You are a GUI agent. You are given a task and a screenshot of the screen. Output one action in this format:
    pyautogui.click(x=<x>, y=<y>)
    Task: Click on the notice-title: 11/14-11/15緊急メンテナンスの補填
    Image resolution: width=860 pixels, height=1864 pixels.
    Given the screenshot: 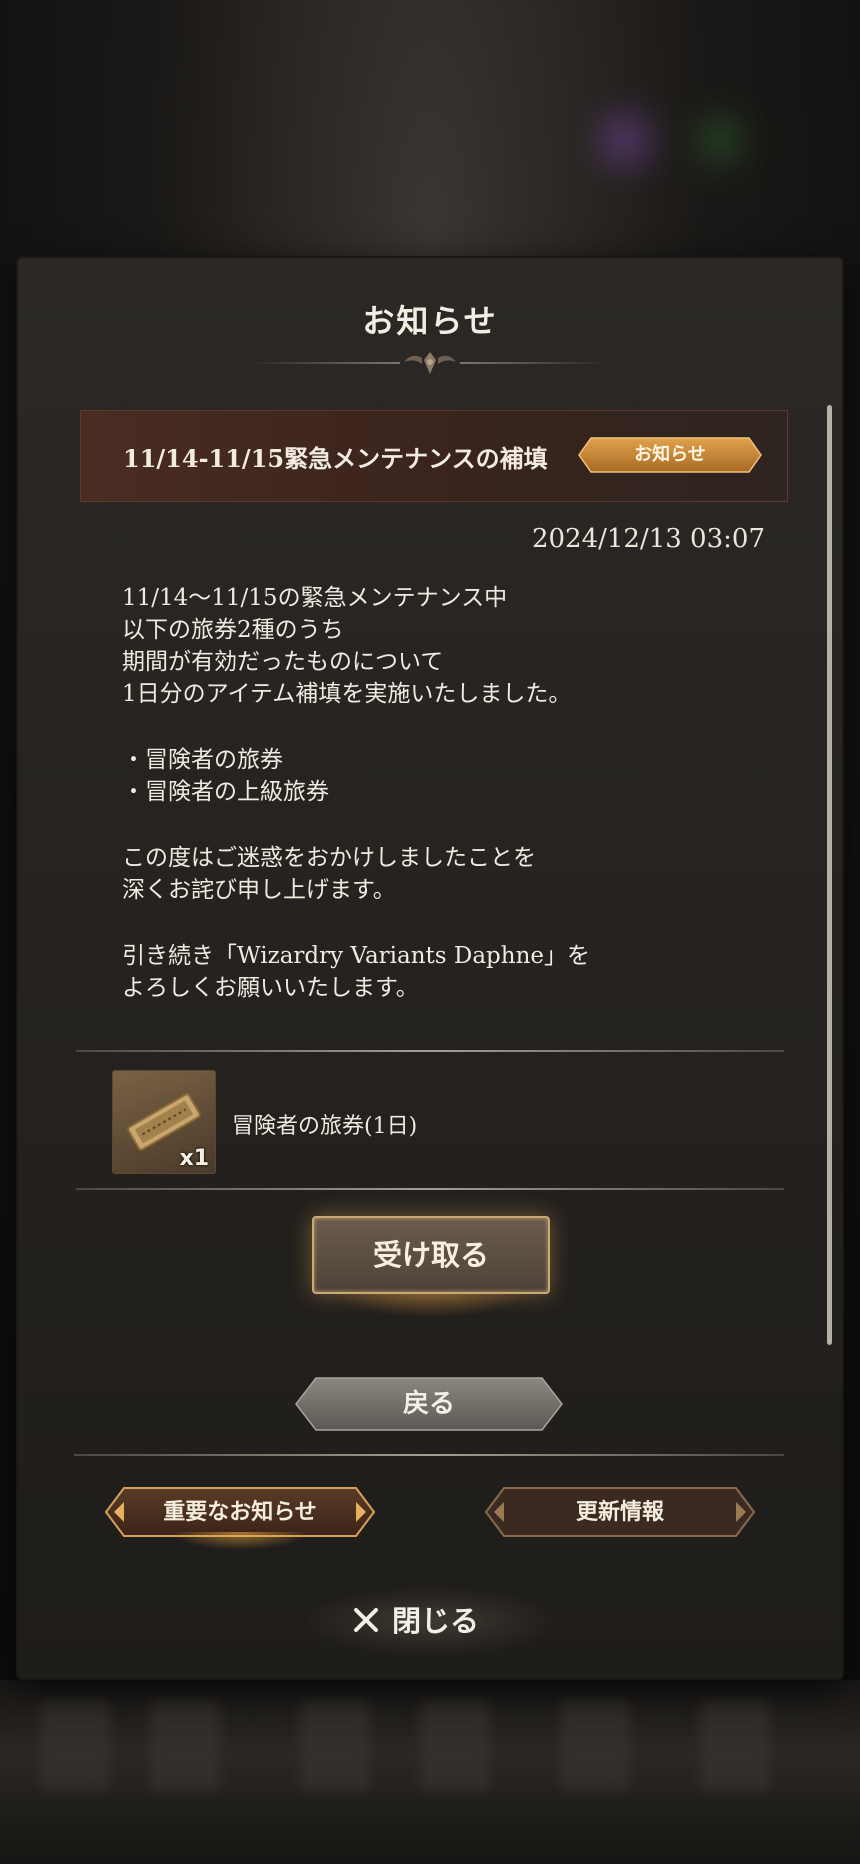 What is the action you would take?
    pyautogui.click(x=335, y=458)
    